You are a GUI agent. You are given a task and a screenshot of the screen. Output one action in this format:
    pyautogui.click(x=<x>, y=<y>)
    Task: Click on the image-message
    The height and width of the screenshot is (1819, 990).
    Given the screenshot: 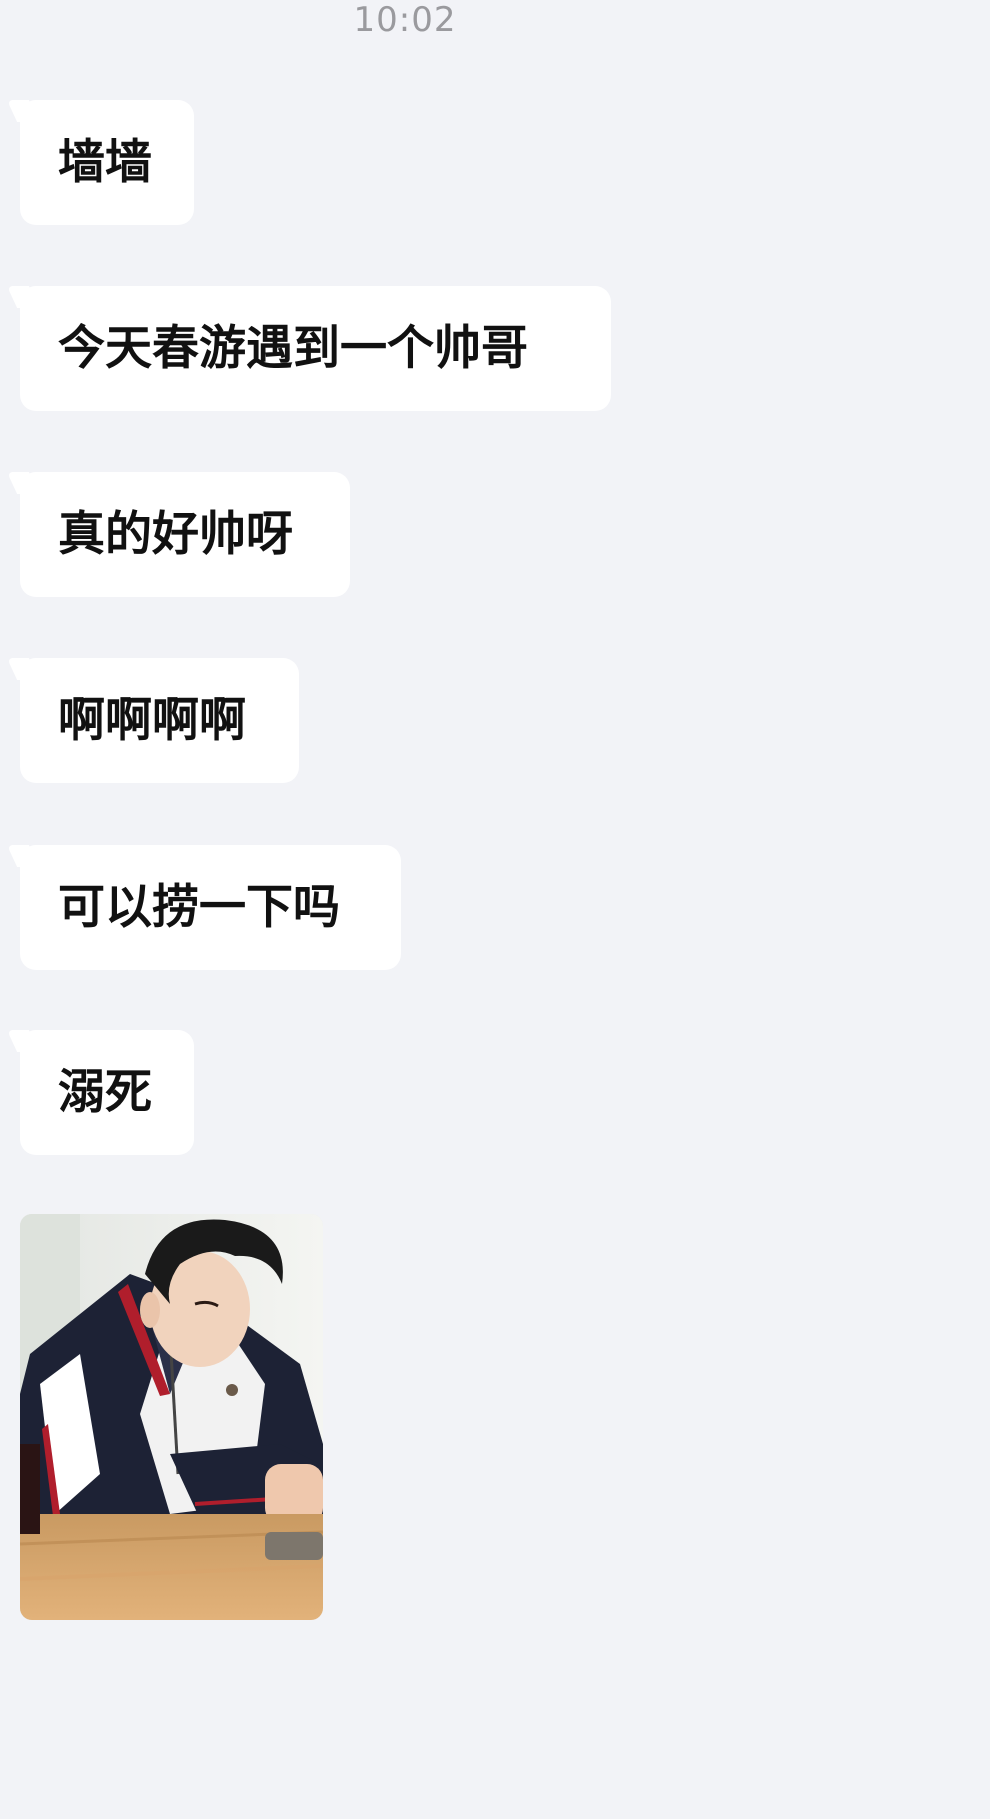 What is the action you would take?
    pyautogui.click(x=171, y=1417)
    